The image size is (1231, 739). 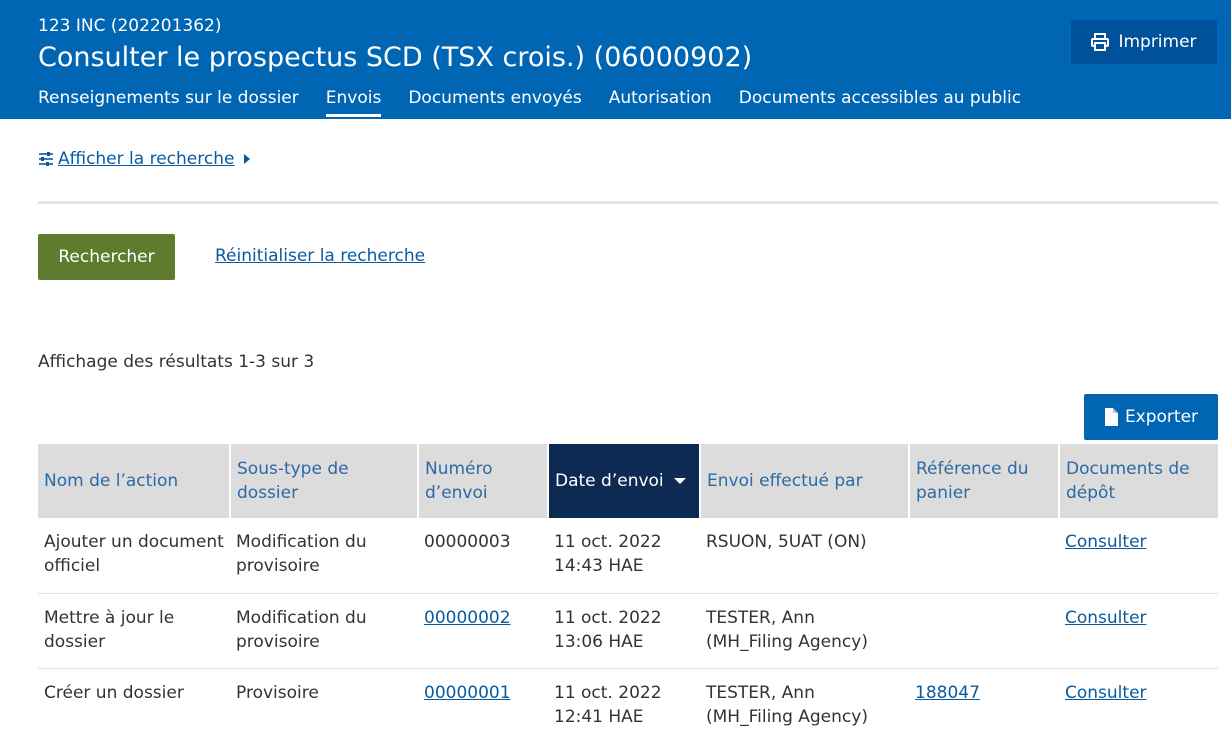 What do you see at coordinates (247, 159) in the screenshot?
I see `caret-right-icon` at bounding box center [247, 159].